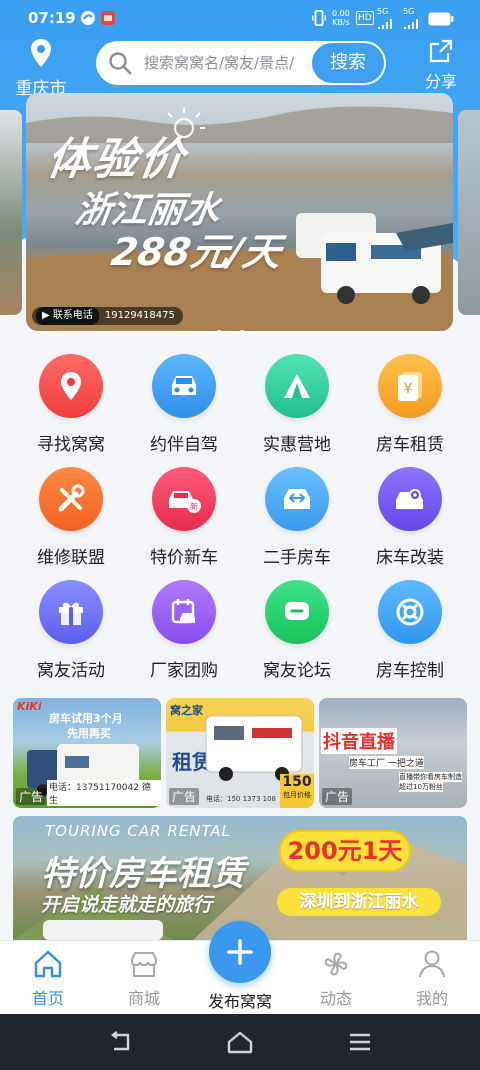  Describe the element at coordinates (139, 315) in the screenshot. I see `phone-number: 19129418475` at that location.